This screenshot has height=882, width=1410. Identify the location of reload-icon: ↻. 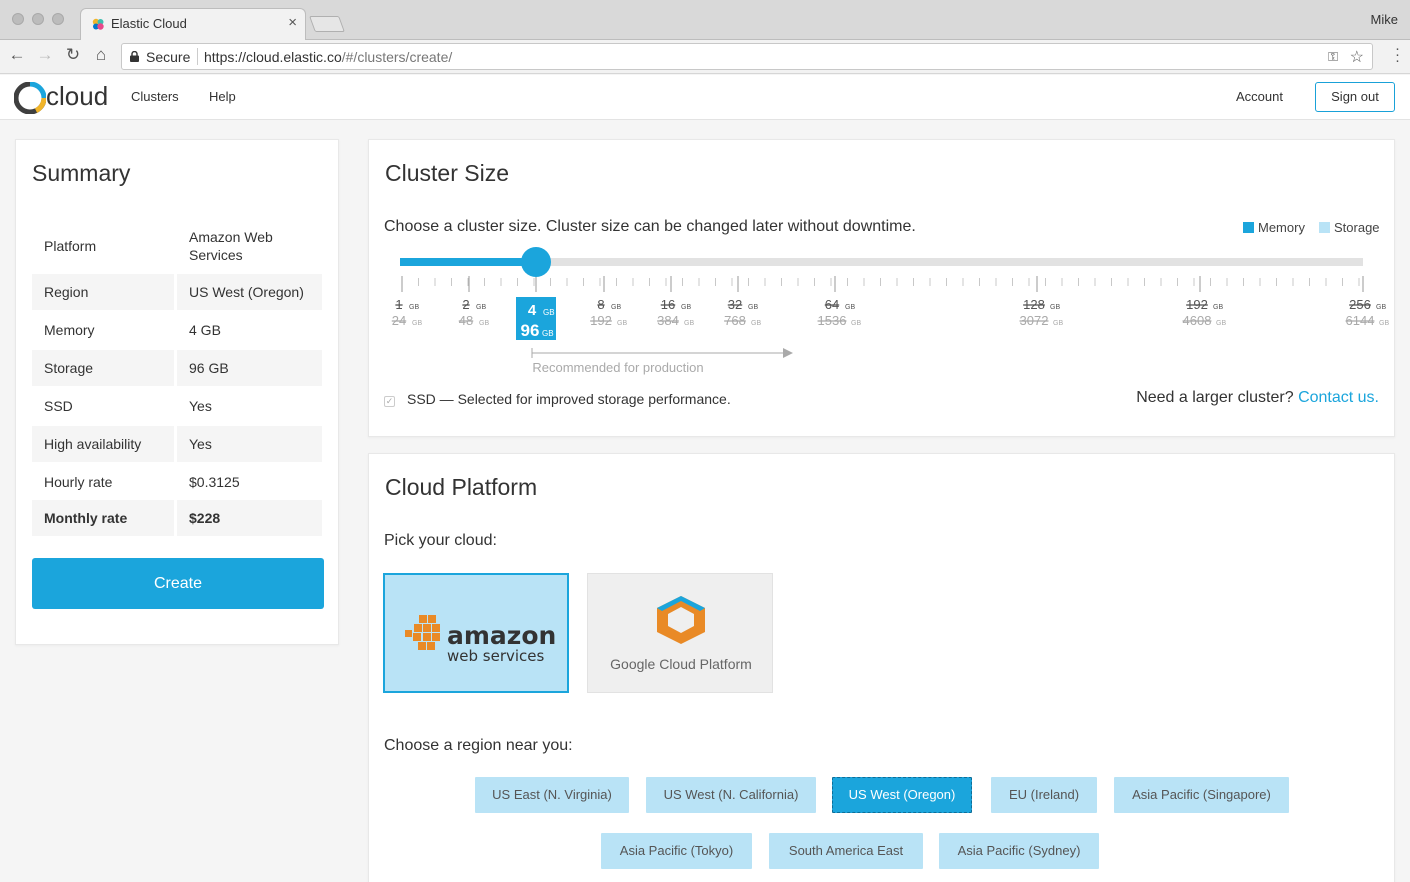
(73, 55).